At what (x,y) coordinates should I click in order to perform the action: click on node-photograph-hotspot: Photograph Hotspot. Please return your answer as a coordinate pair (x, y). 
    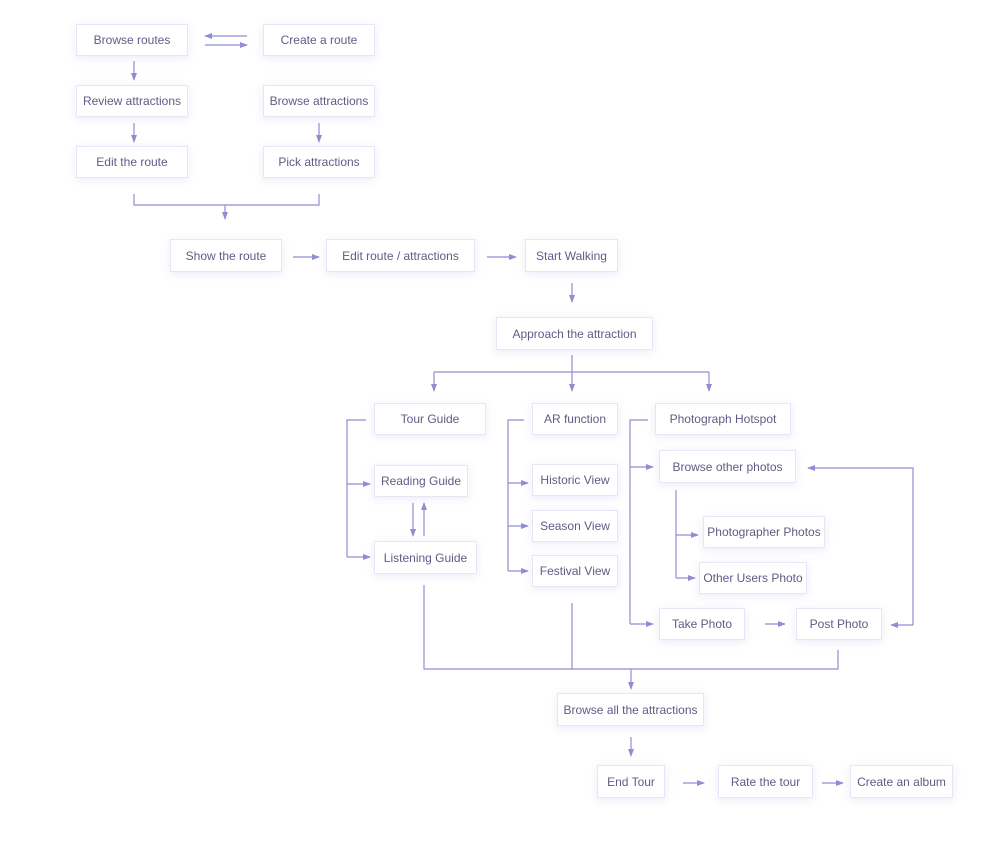
    Looking at the image, I should click on (723, 419).